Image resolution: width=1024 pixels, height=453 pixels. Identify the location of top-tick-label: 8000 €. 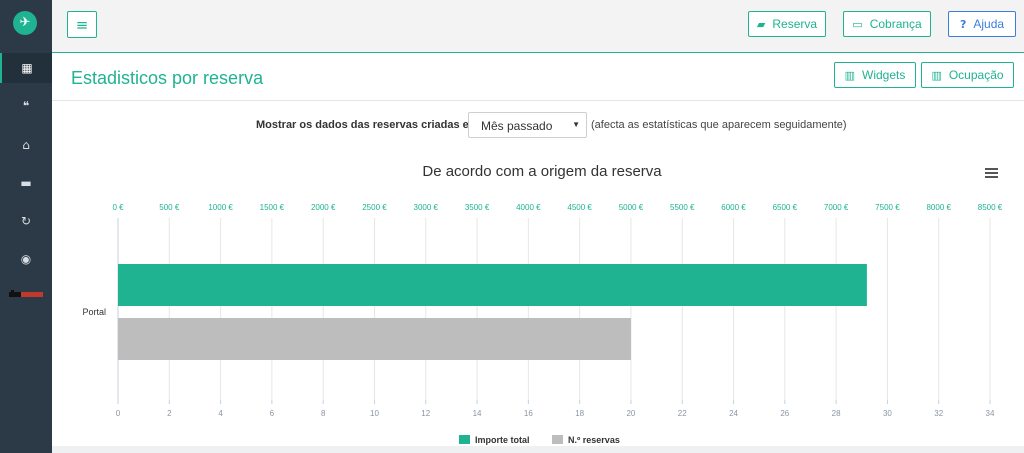
(938, 207).